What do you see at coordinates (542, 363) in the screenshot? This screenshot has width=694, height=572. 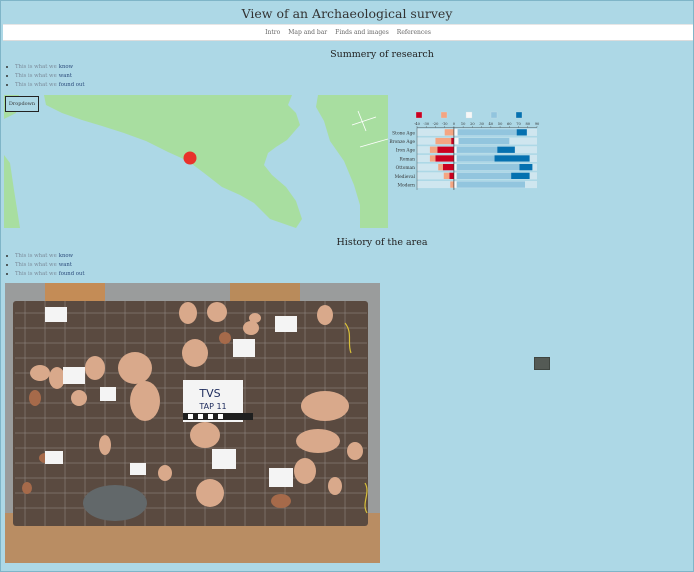 I see `image-thumbnail-icon` at bounding box center [542, 363].